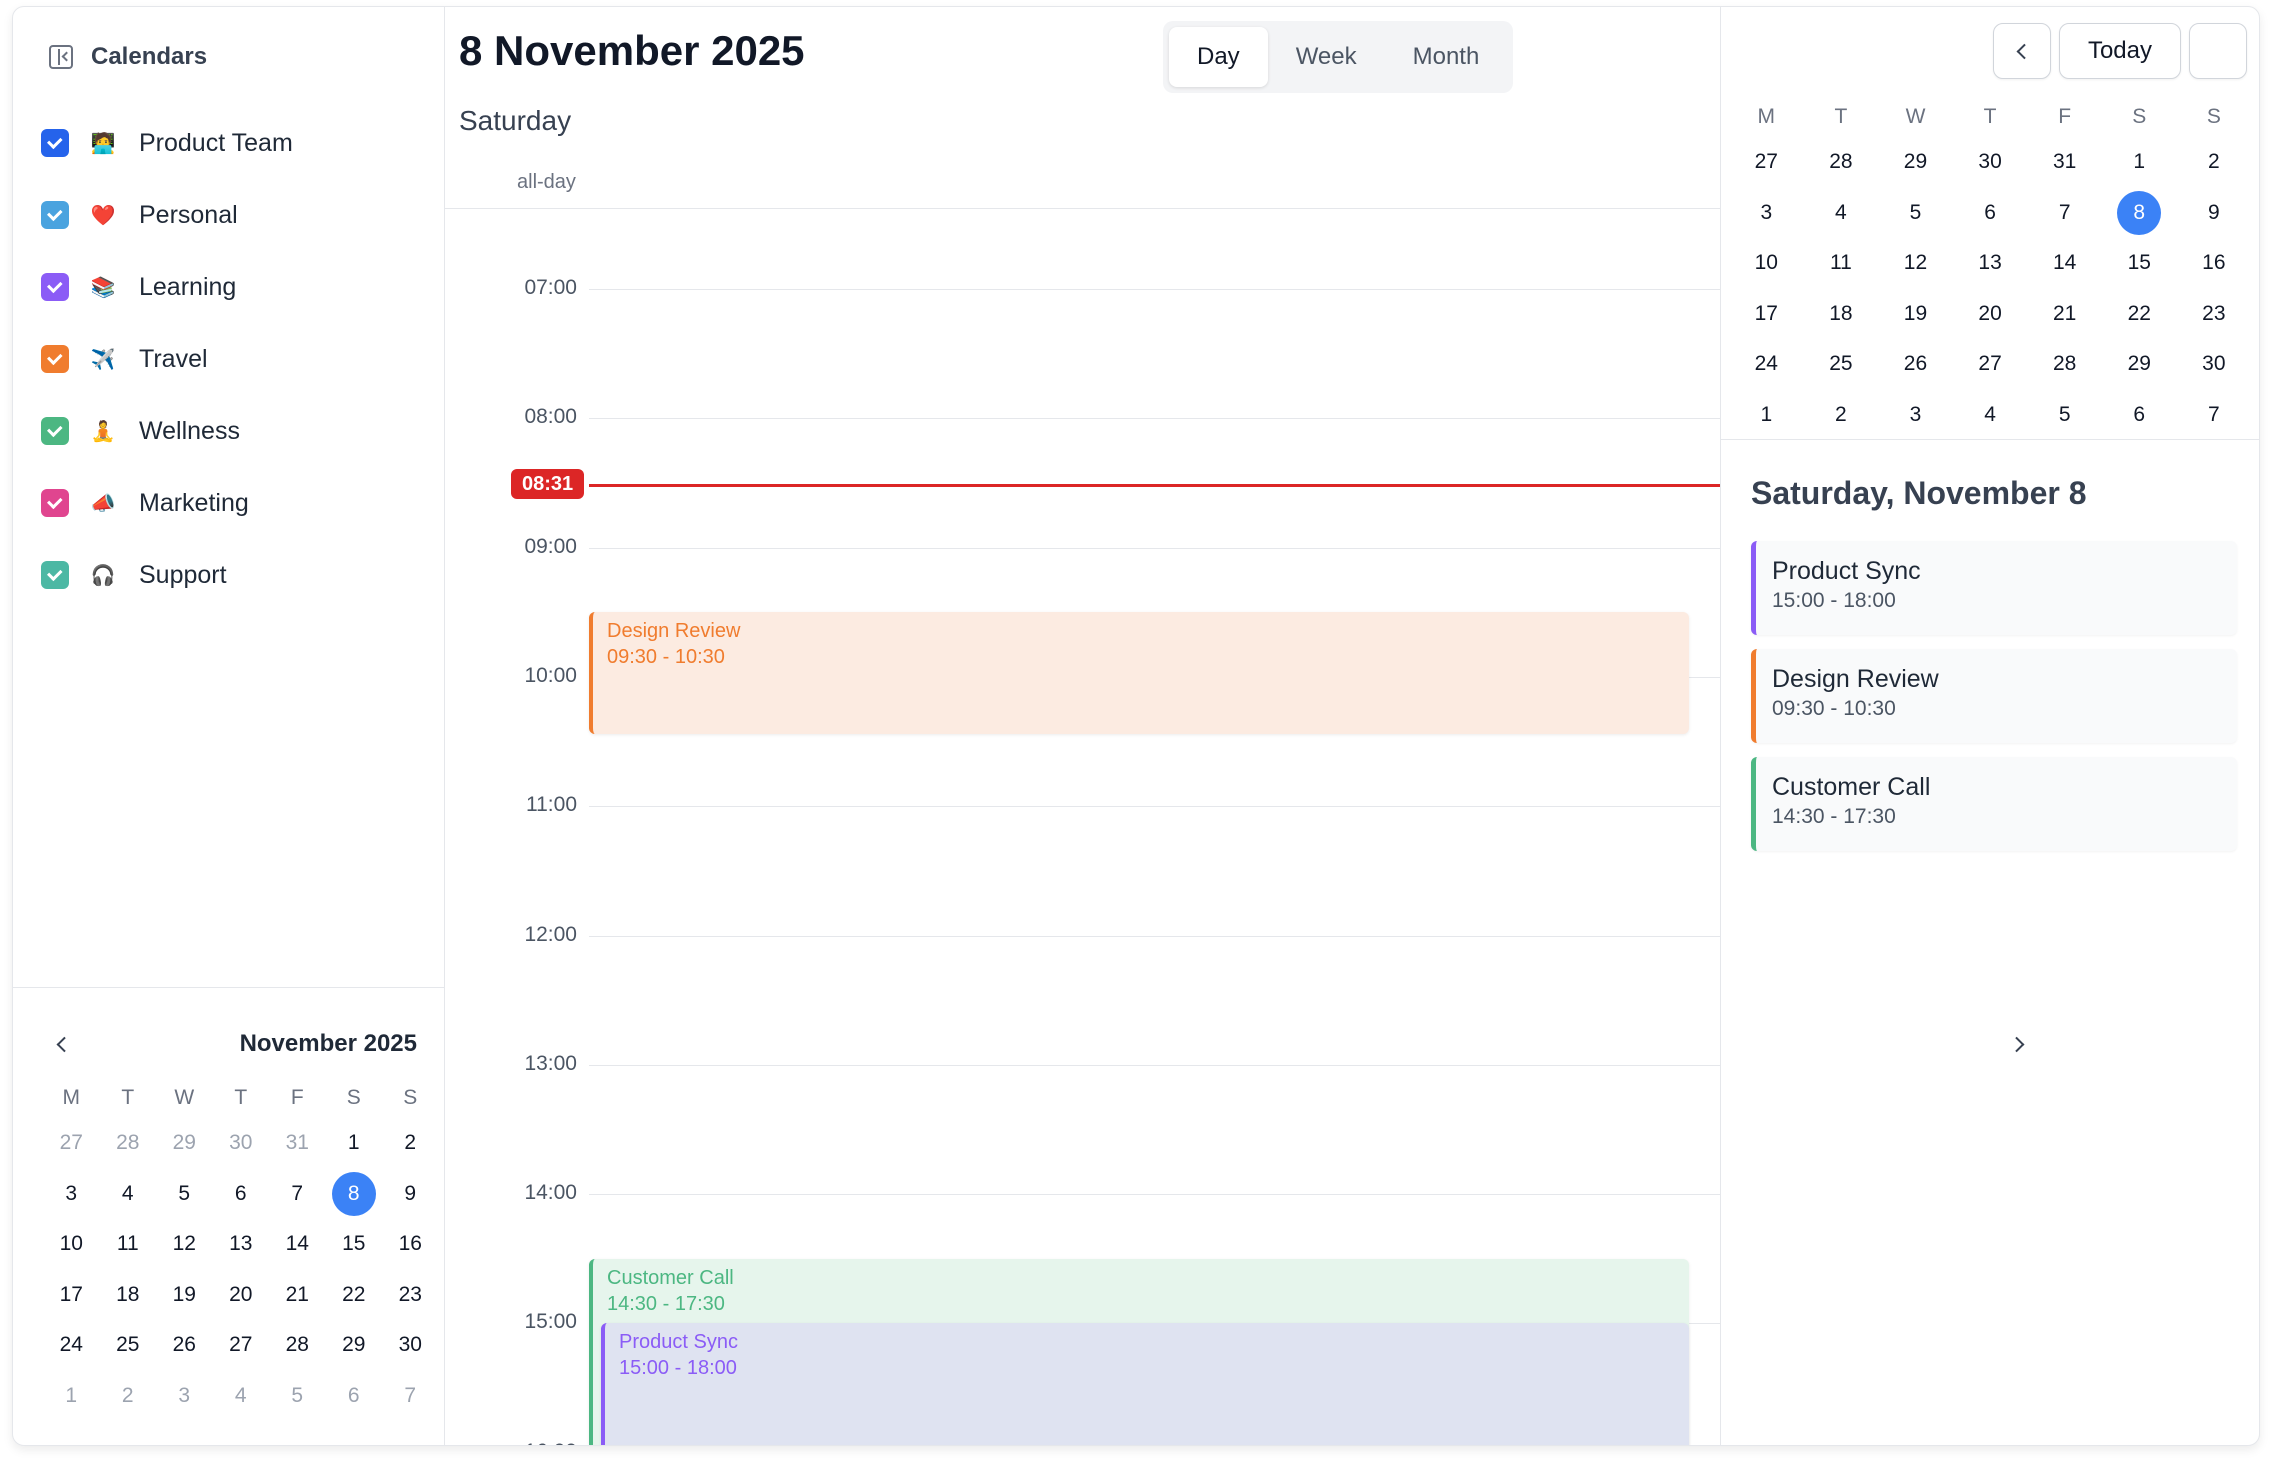  Describe the element at coordinates (61, 1044) in the screenshot. I see `prev-month-button` at that location.